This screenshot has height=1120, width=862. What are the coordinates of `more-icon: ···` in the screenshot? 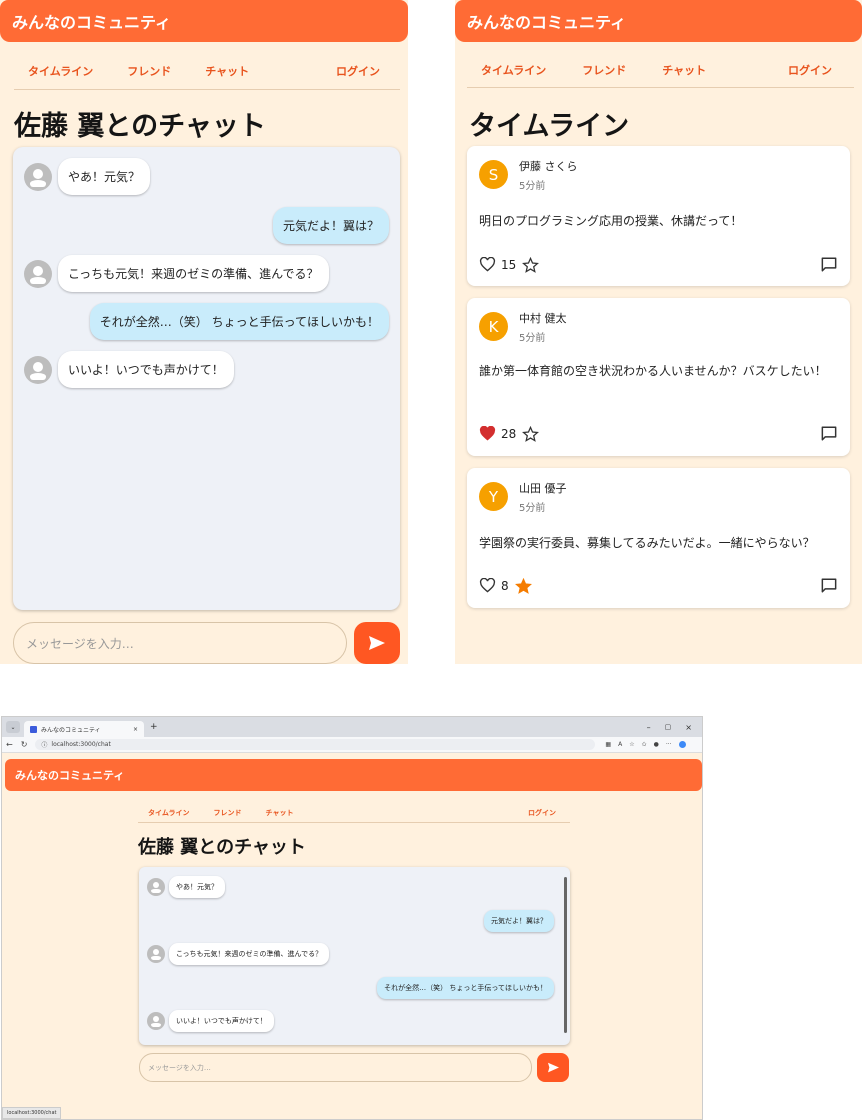 It's located at (669, 744).